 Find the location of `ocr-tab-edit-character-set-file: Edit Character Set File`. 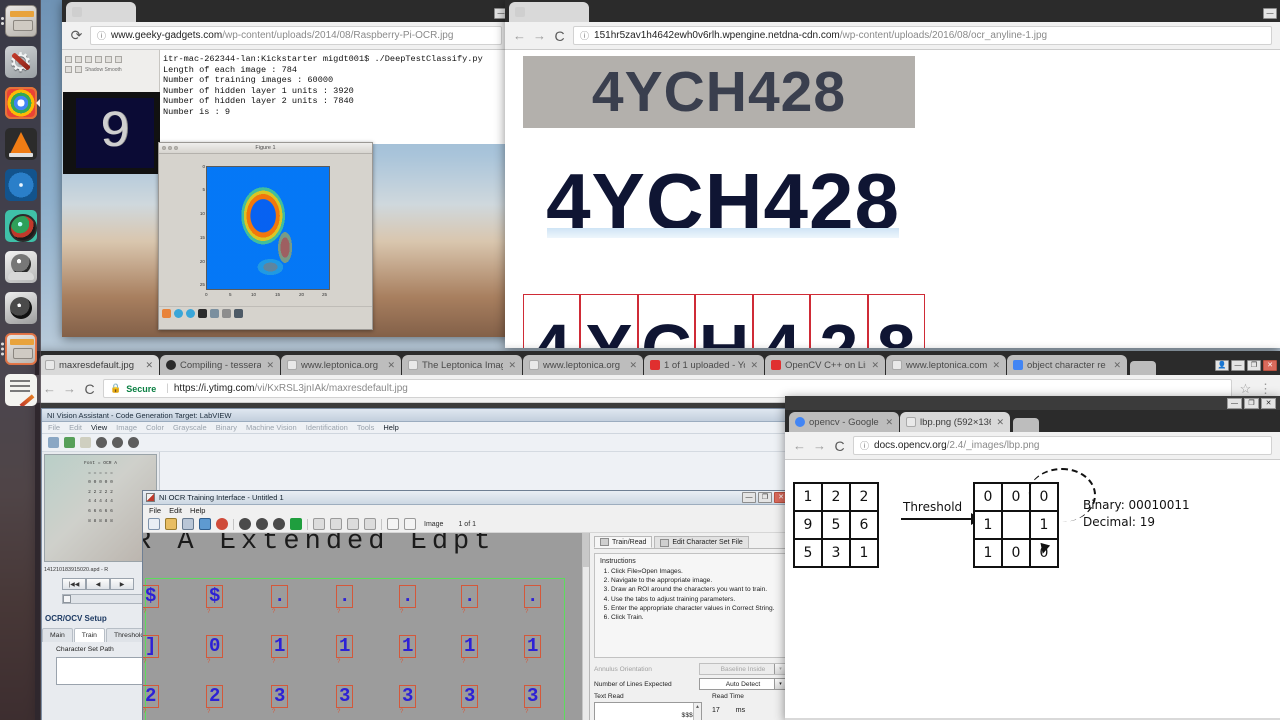

ocr-tab-edit-character-set-file: Edit Character Set File is located at coordinates (701, 542).